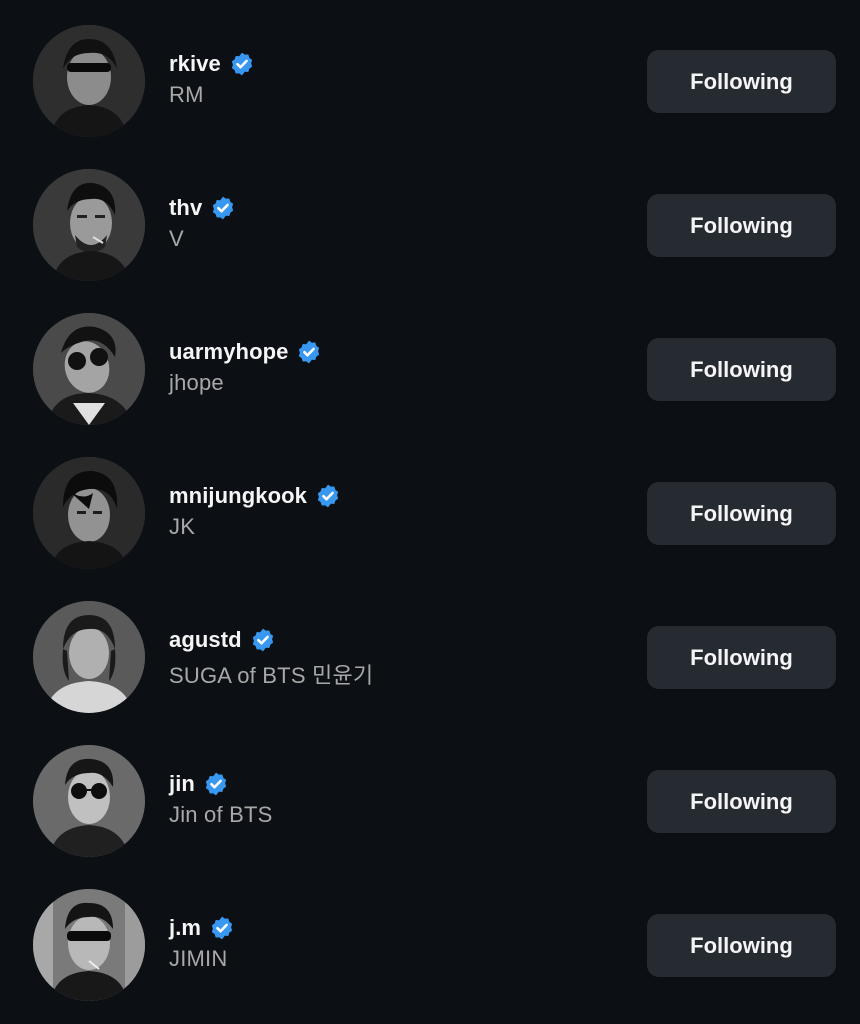 The width and height of the screenshot is (860, 1024). What do you see at coordinates (176, 238) in the screenshot?
I see `full-name: V` at bounding box center [176, 238].